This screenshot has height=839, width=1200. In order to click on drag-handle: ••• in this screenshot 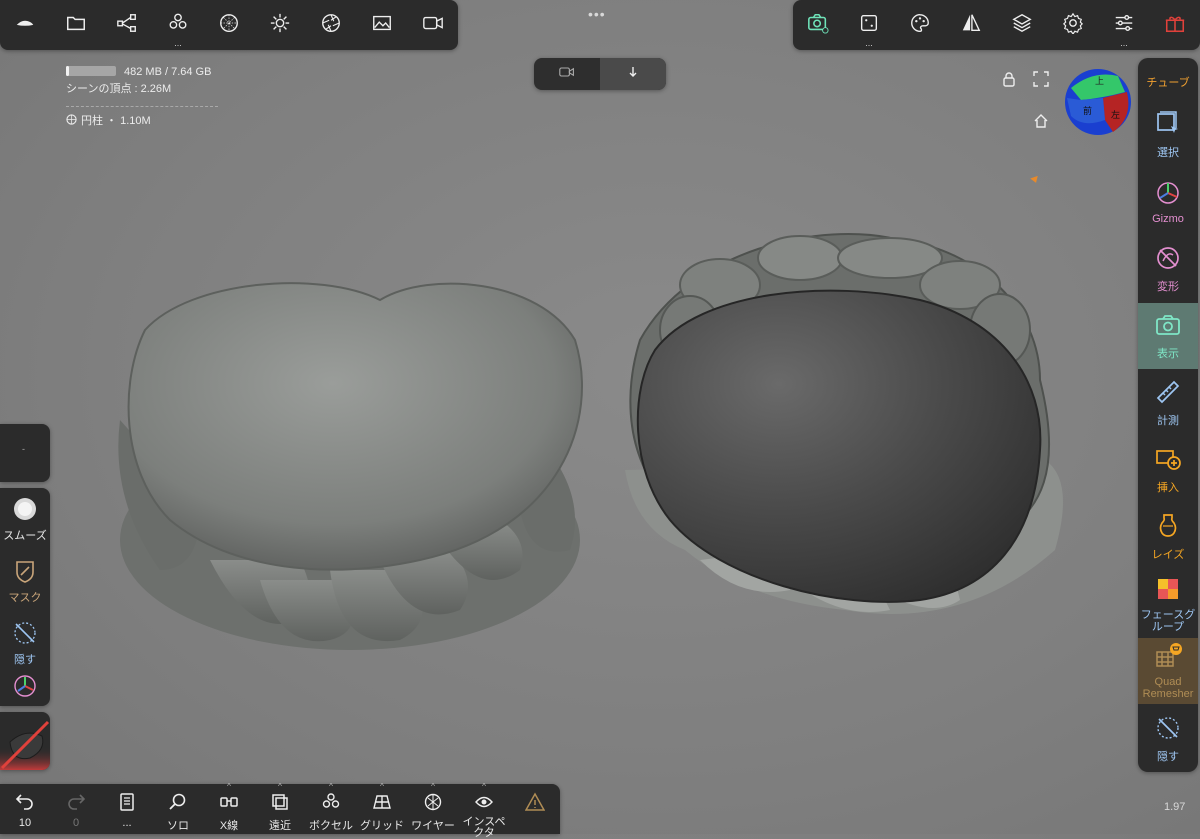, I will do `click(597, 14)`.